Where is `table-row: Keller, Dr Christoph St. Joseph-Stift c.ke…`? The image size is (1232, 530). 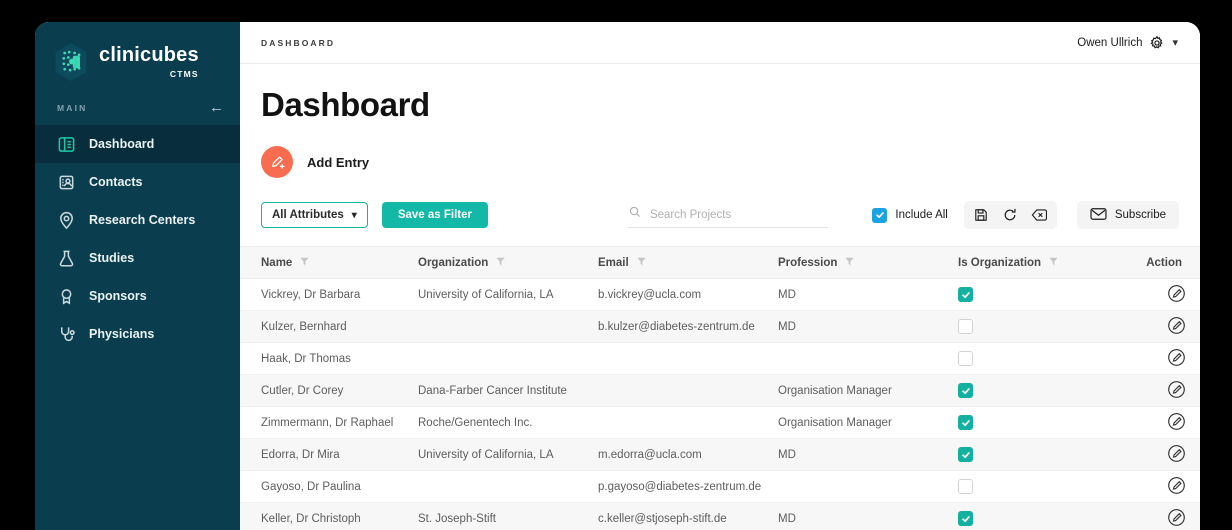 table-row: Keller, Dr Christoph St. Joseph-Stift c.ke… is located at coordinates (720, 516).